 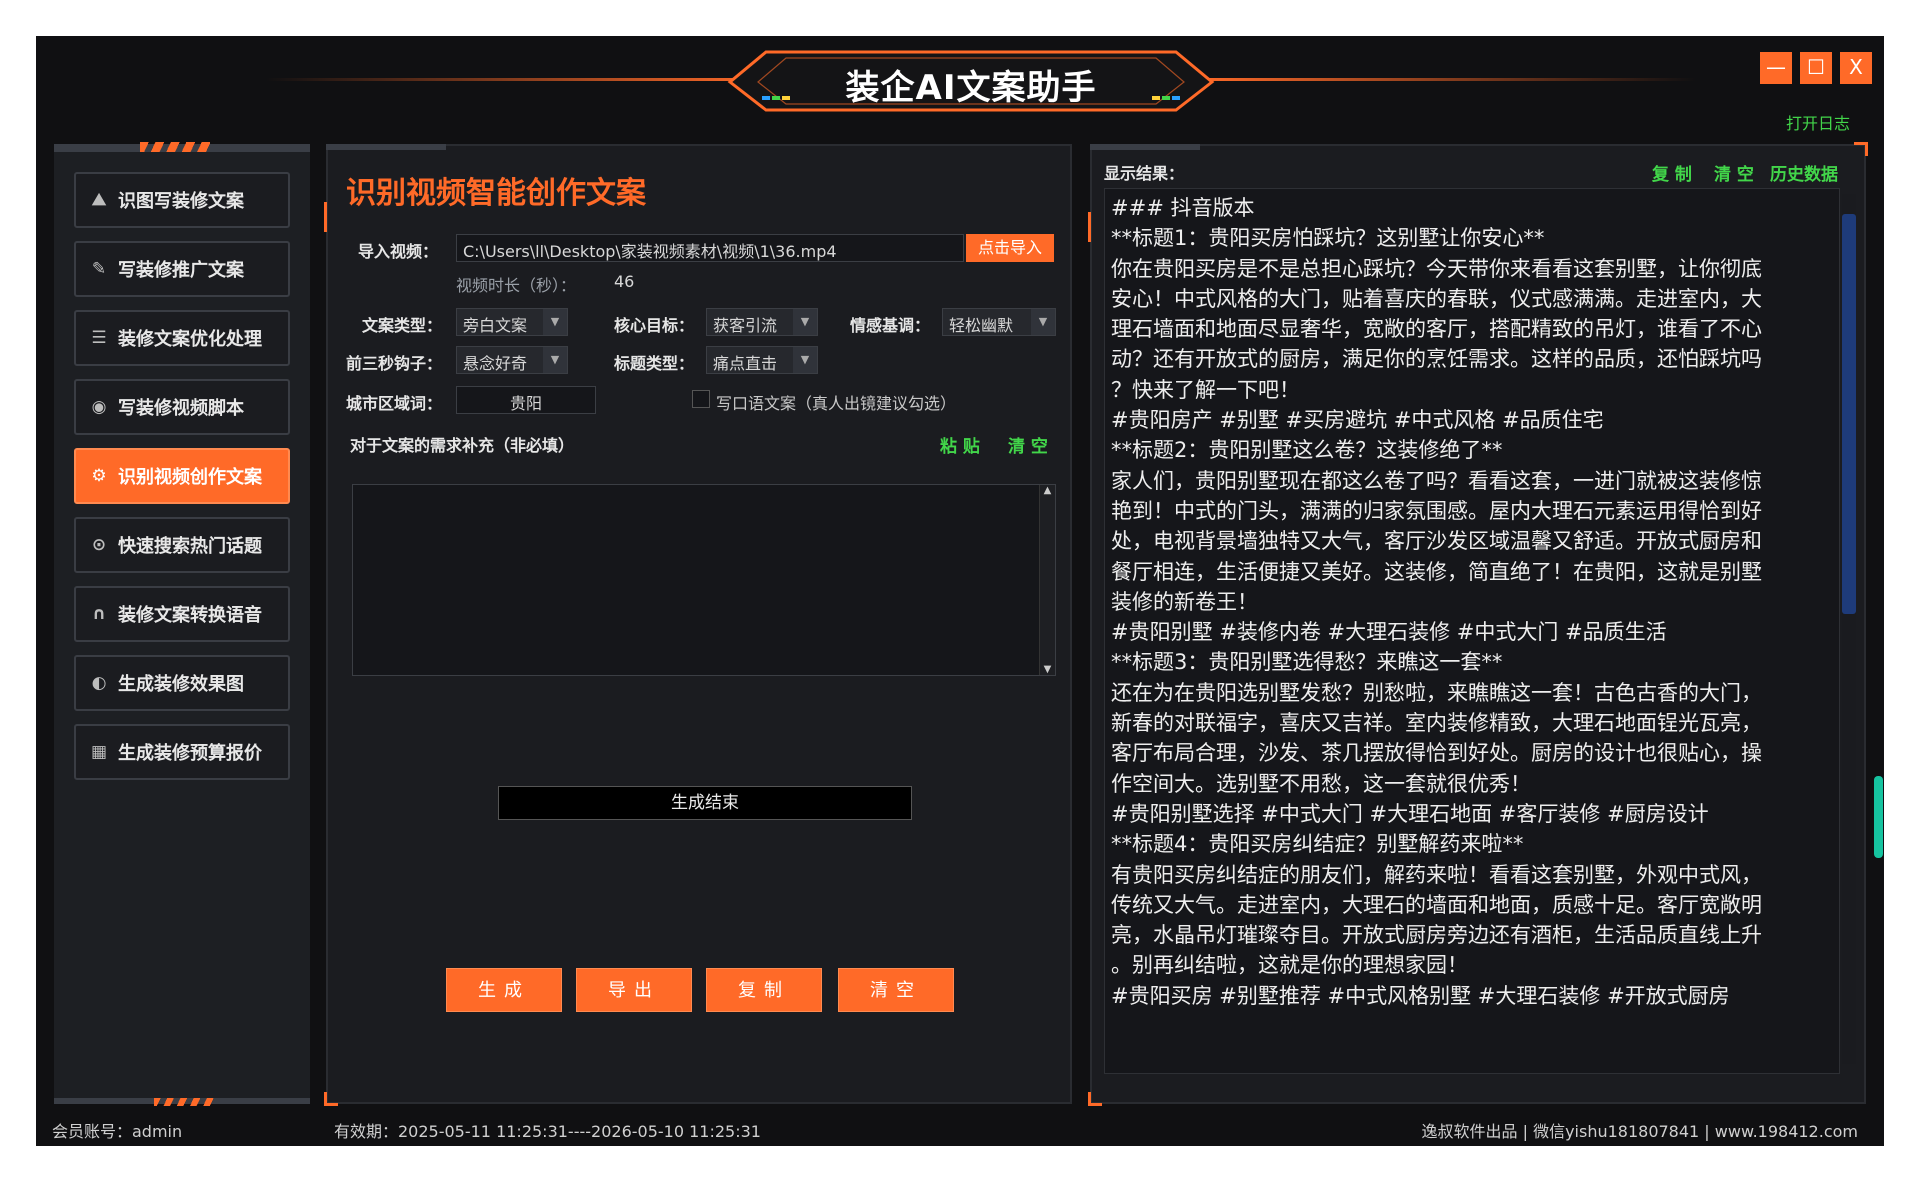 What do you see at coordinates (175, 147) in the screenshot?
I see `sidebar-stripes` at bounding box center [175, 147].